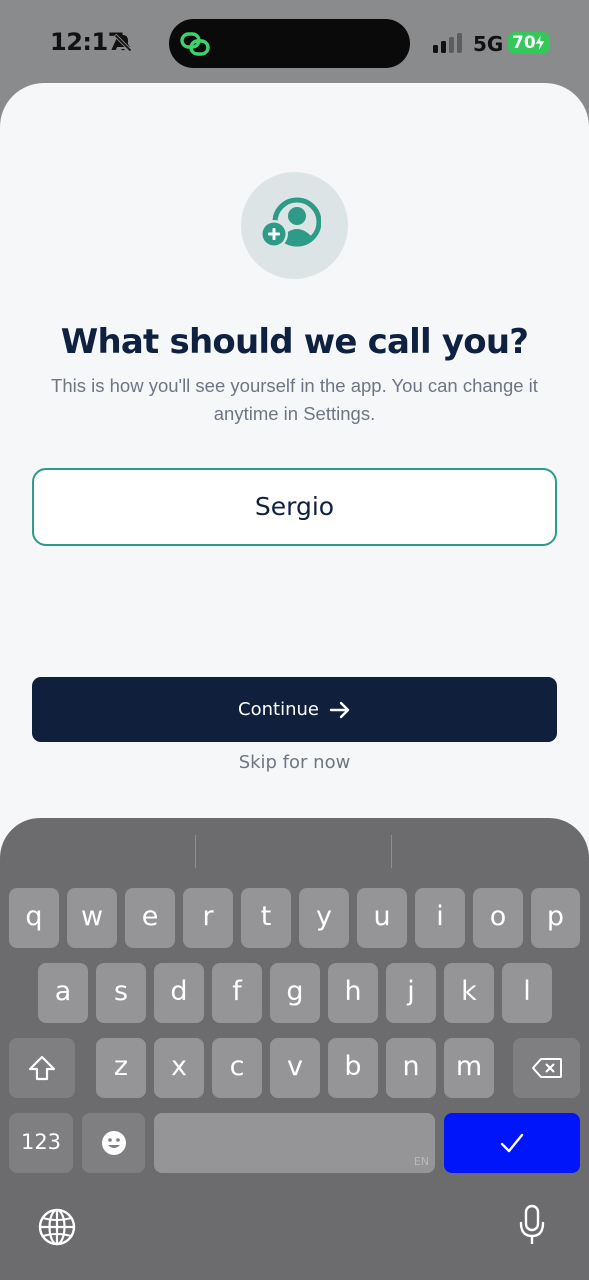 This screenshot has height=1280, width=589. I want to click on continue-button: Continue, so click(294, 709).